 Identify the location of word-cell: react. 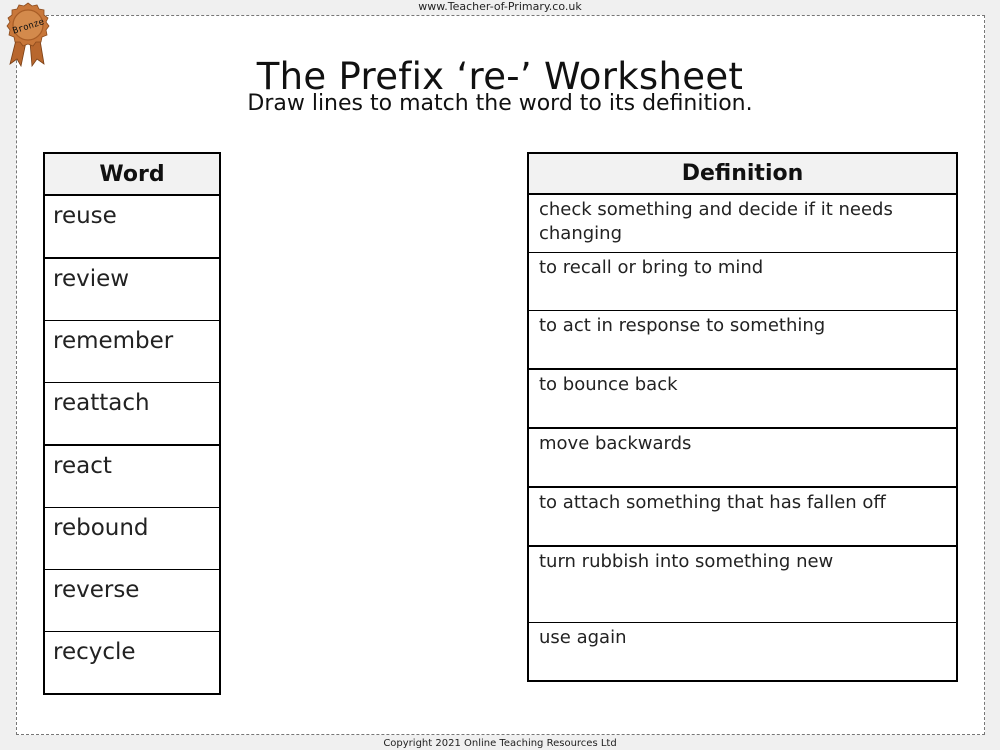
(132, 476).